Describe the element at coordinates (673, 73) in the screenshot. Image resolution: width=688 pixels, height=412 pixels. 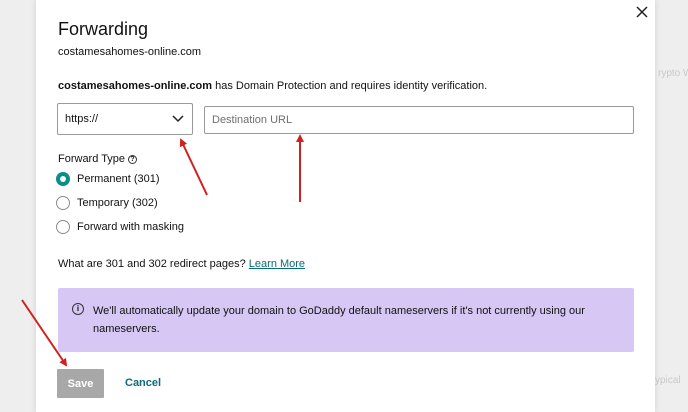
I see `backdrop-text: rypto W` at that location.